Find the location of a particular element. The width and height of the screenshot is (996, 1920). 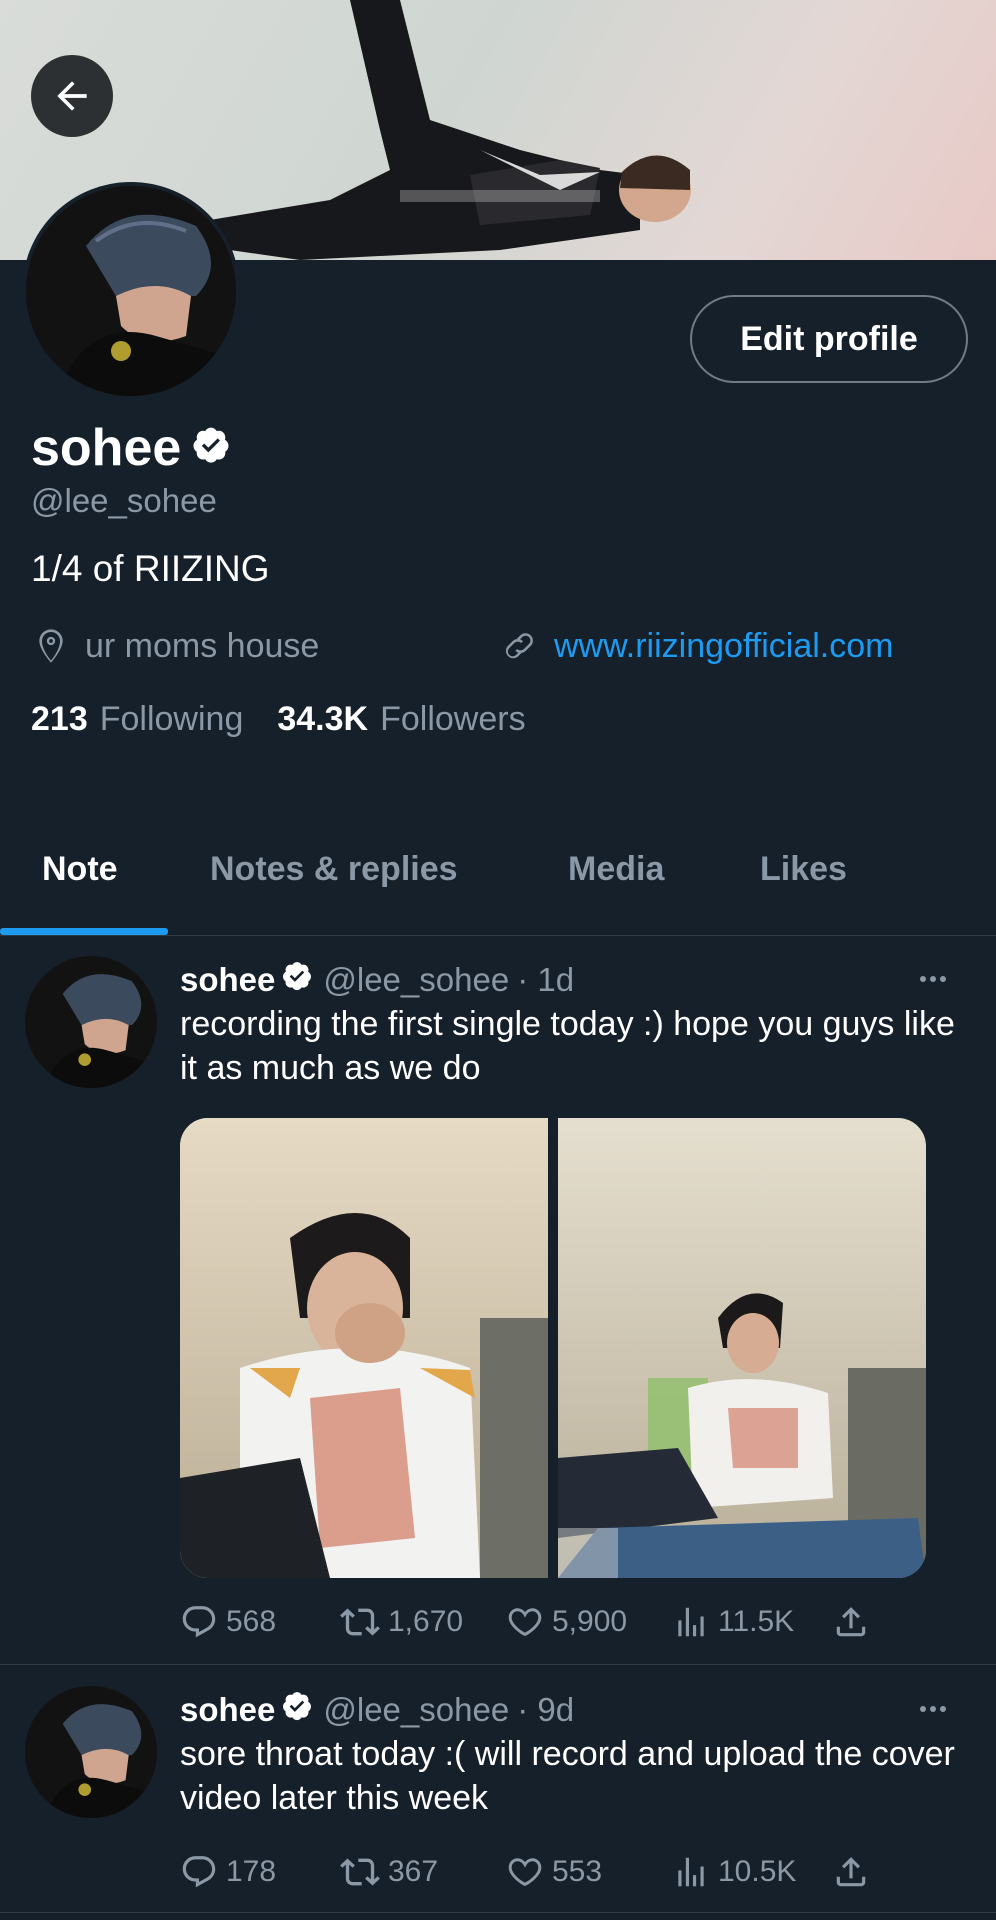

reply-count: 178 is located at coordinates (251, 1871).